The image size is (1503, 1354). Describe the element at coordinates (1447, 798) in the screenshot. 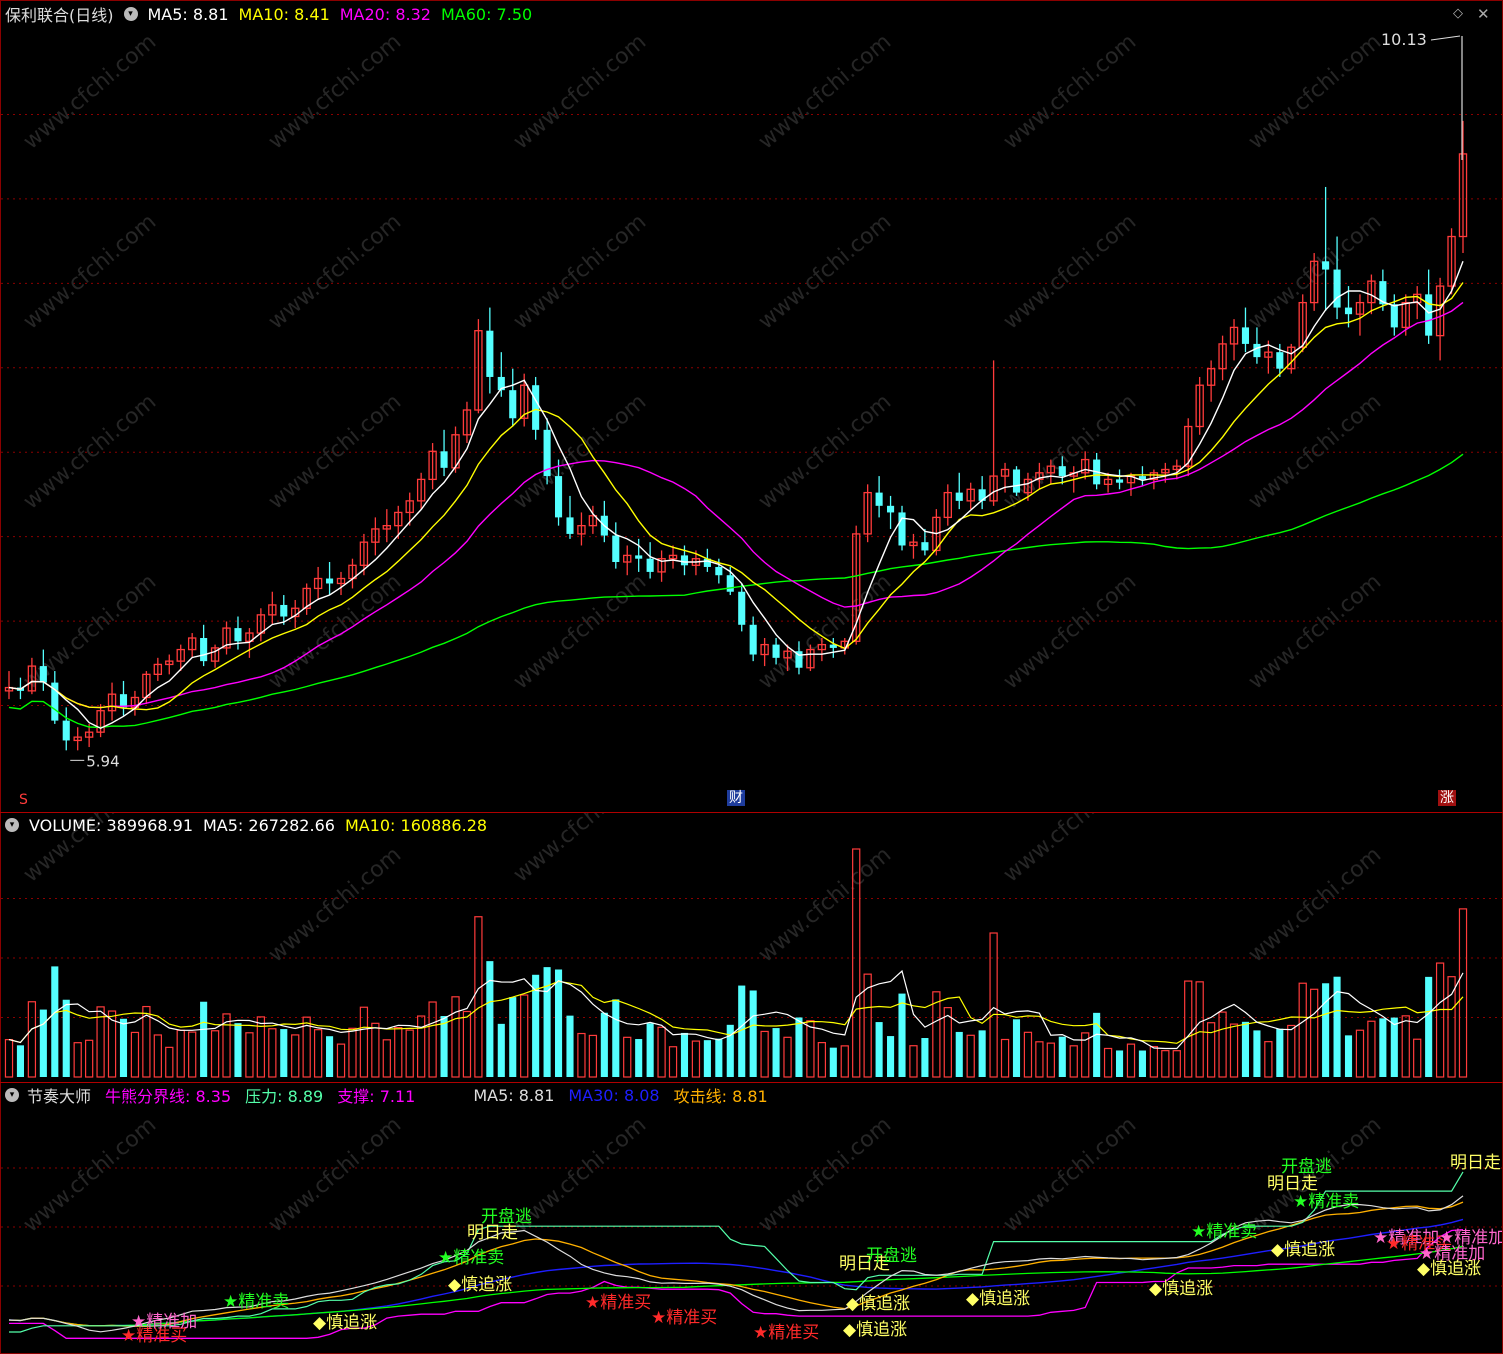

I see `bottom-tag-zhang: 涨` at that location.